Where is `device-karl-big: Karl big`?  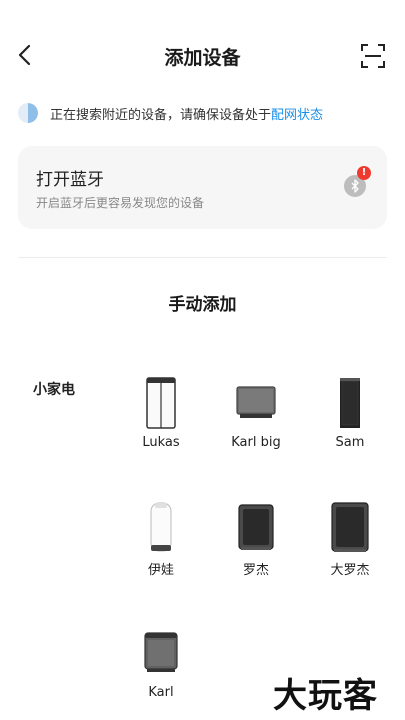
device-karl-big: Karl big is located at coordinates (256, 413).